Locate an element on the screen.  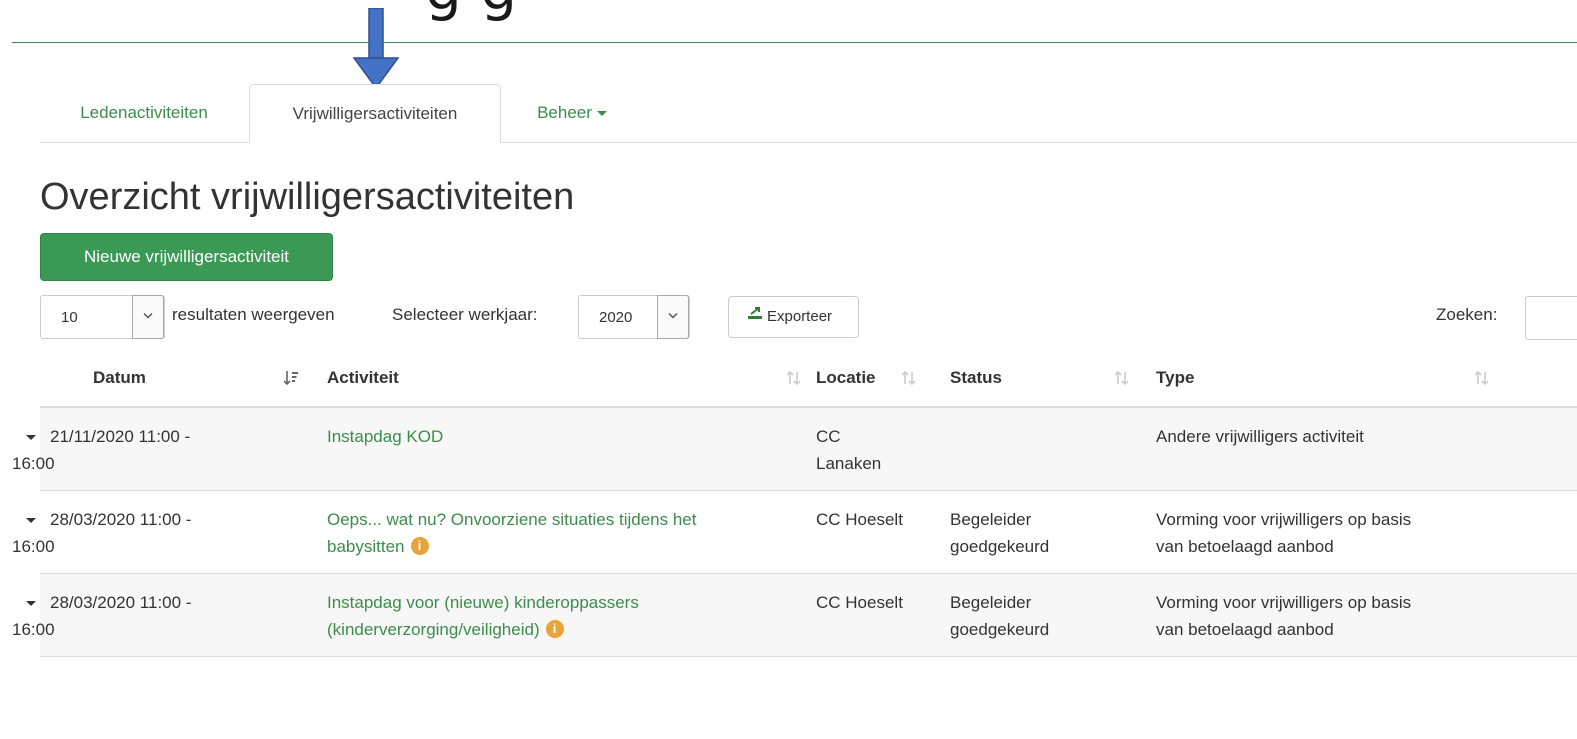
column-header-locatie: Locatie is located at coordinates (877, 379).